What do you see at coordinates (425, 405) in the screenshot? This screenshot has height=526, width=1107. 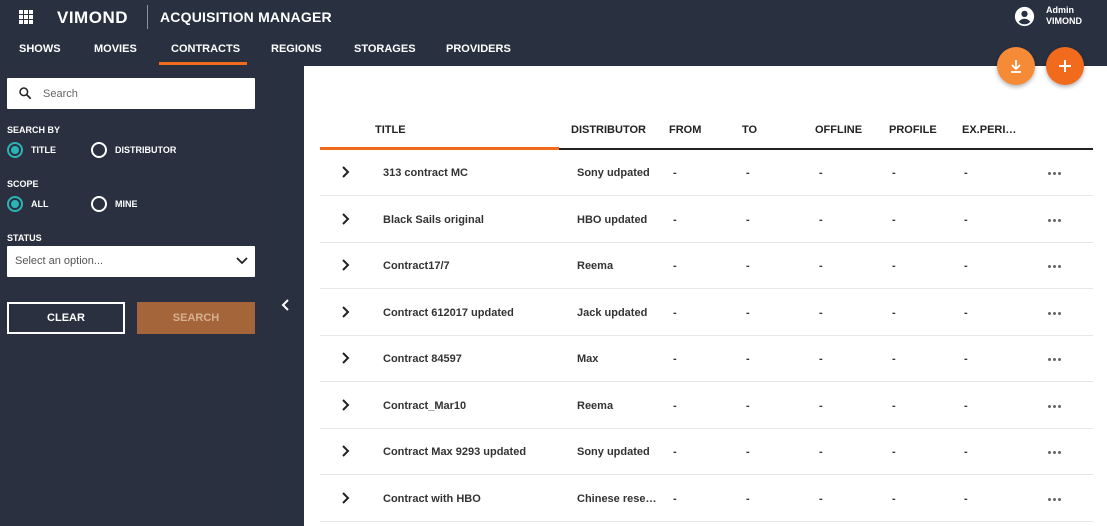 I see `cell-title: Contract_Mar10` at bounding box center [425, 405].